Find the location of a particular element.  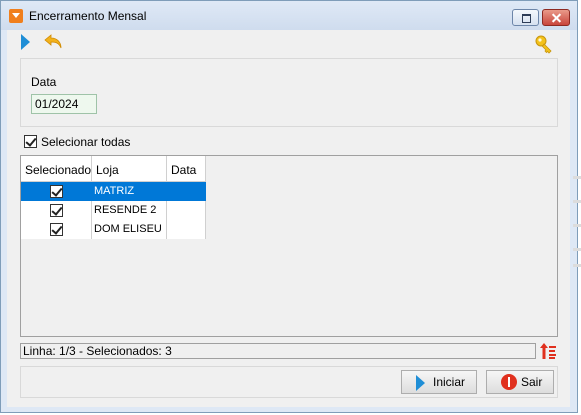

window-title: Encerramento Mensal is located at coordinates (88, 16).